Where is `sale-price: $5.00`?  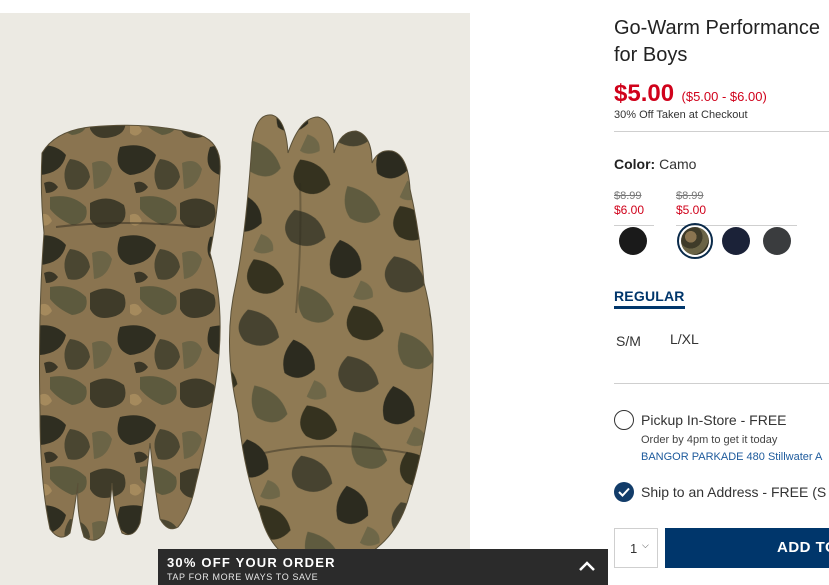
sale-price: $5.00 is located at coordinates (691, 210).